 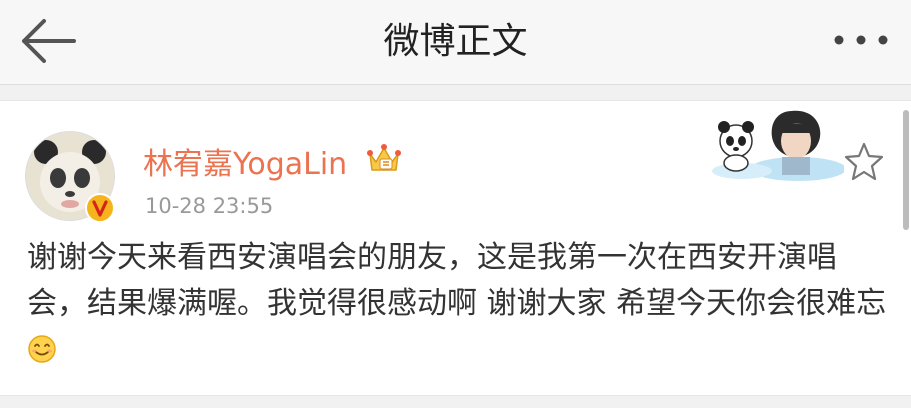 I want to click on more-dots-icon, so click(x=861, y=40).